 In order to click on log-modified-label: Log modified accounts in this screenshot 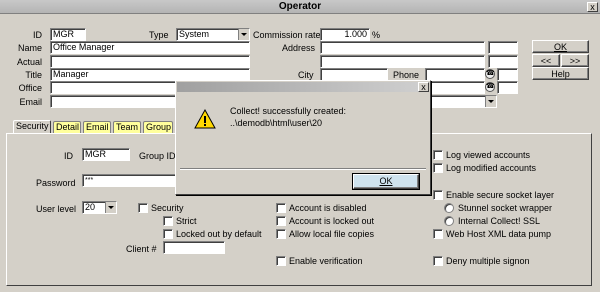, I will do `click(491, 168)`.